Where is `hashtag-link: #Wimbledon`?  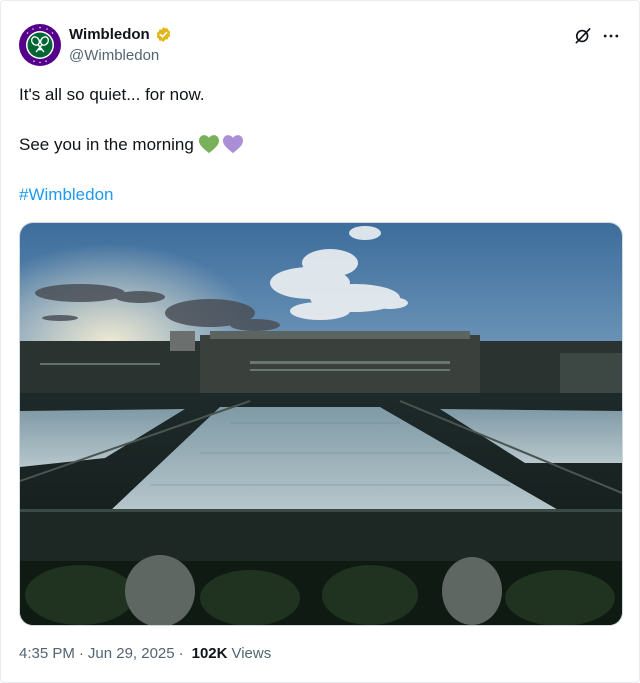 hashtag-link: #Wimbledon is located at coordinates (66, 195).